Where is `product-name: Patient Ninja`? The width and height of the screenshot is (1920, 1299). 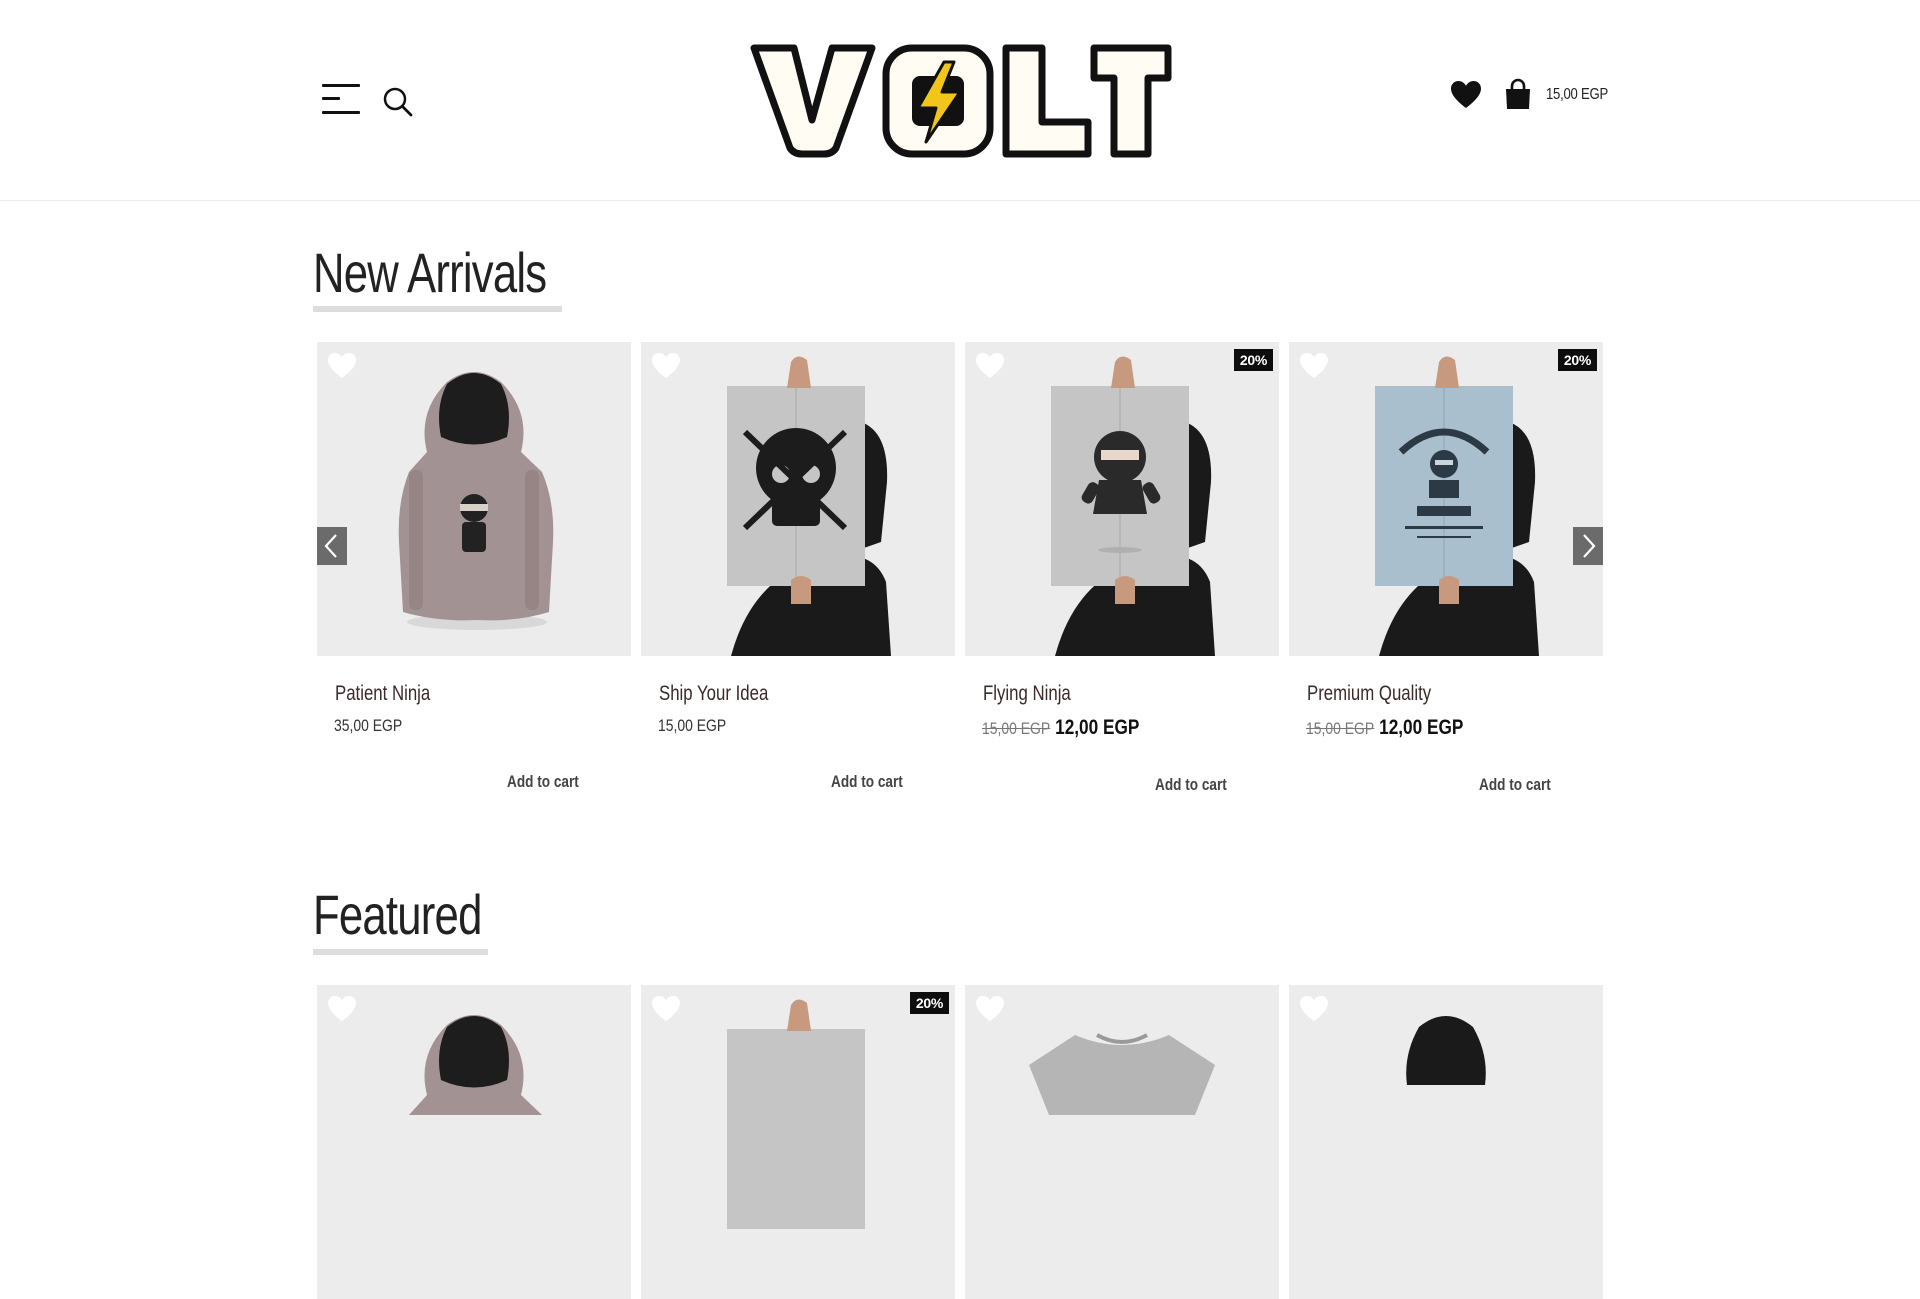 product-name: Patient Ninja is located at coordinates (382, 694).